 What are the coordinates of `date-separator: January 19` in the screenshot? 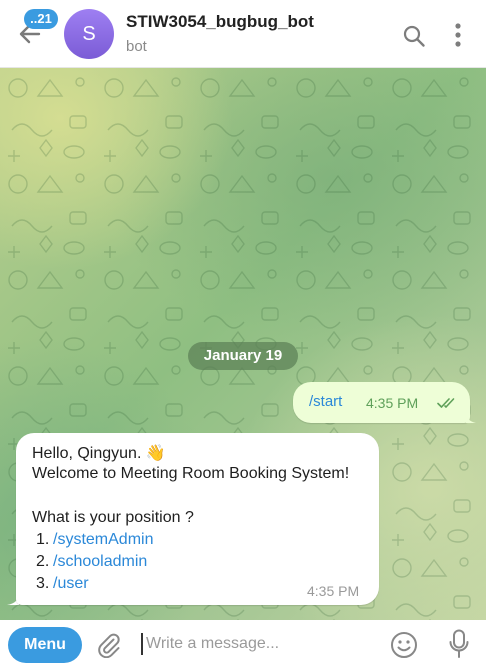 It's located at (243, 356).